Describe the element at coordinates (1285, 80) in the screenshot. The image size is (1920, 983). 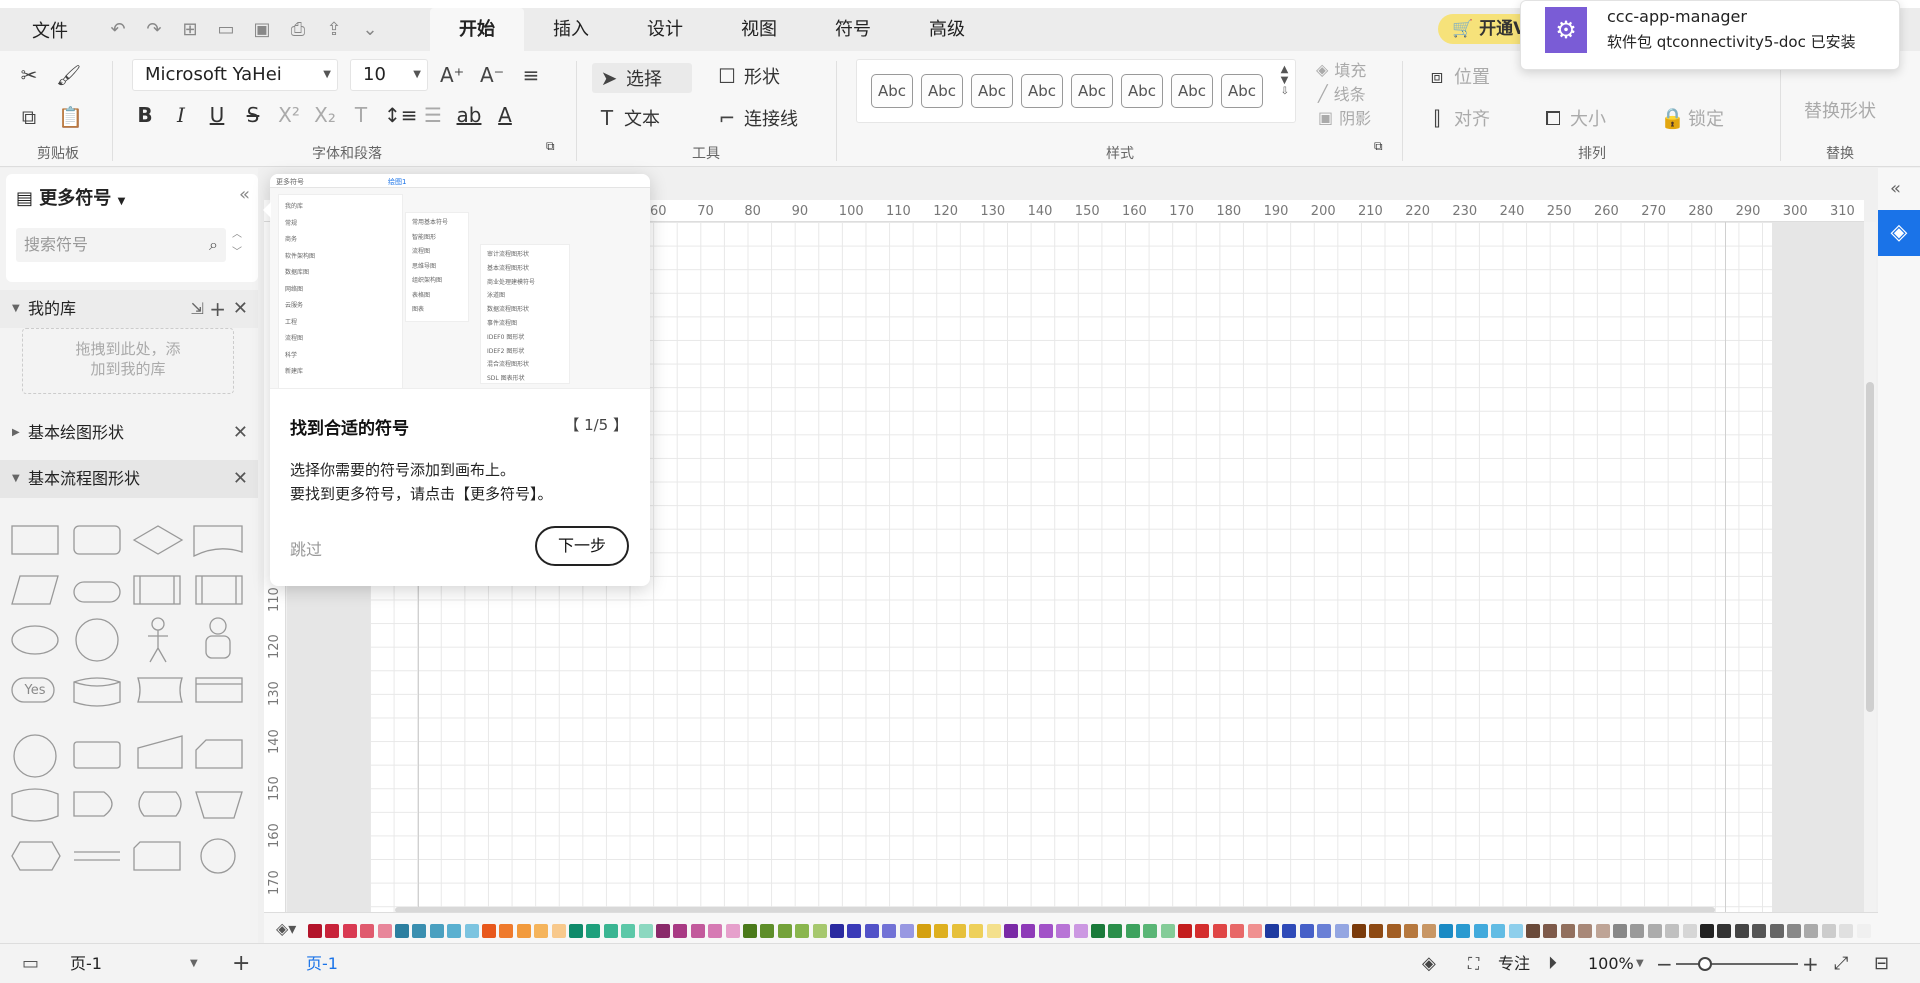
I see `gallery-scroll-icon: ▲ ▼ ⇩` at that location.